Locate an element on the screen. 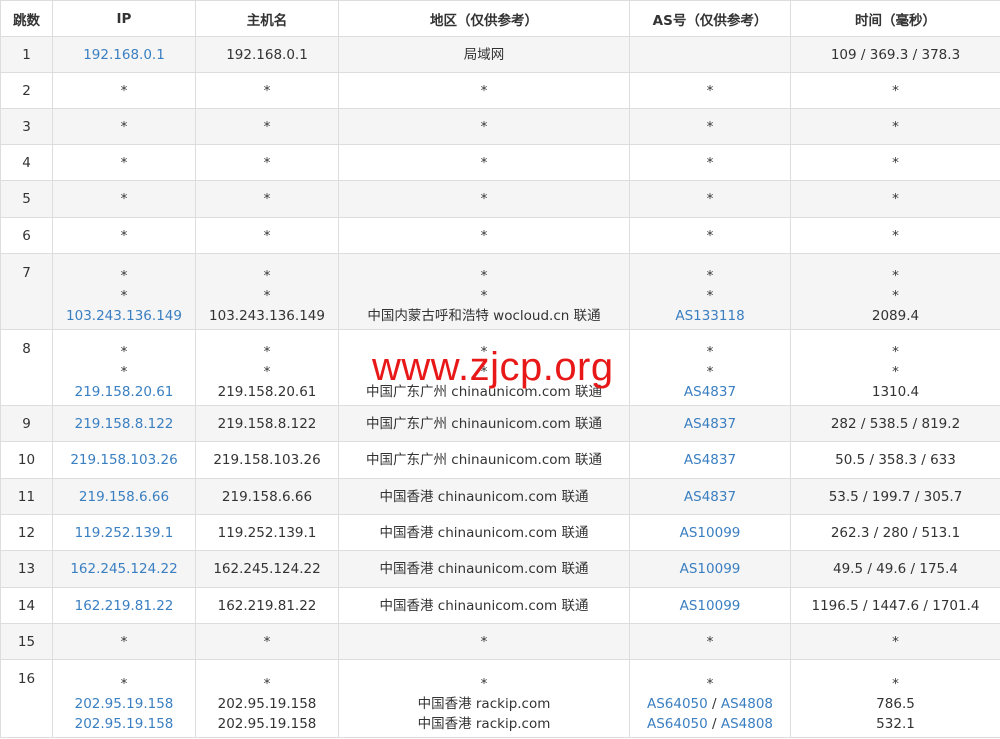  ip-cell-line: 119.252.139.1 is located at coordinates (124, 533).